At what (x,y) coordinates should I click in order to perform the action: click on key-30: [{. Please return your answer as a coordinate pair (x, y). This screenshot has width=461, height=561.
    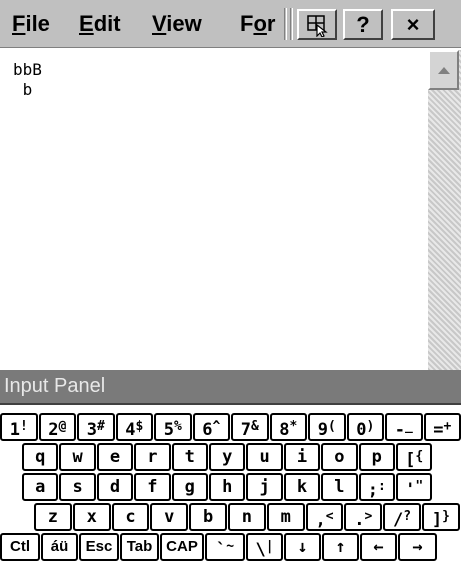
    Looking at the image, I should click on (414, 457).